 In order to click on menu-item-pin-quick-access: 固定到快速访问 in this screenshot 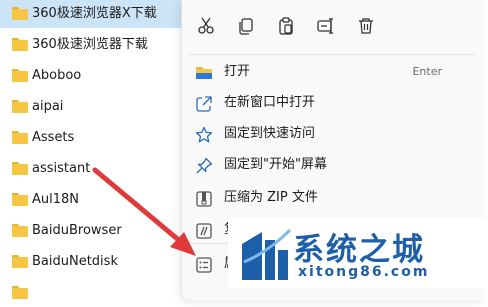, I will do `click(332, 134)`.